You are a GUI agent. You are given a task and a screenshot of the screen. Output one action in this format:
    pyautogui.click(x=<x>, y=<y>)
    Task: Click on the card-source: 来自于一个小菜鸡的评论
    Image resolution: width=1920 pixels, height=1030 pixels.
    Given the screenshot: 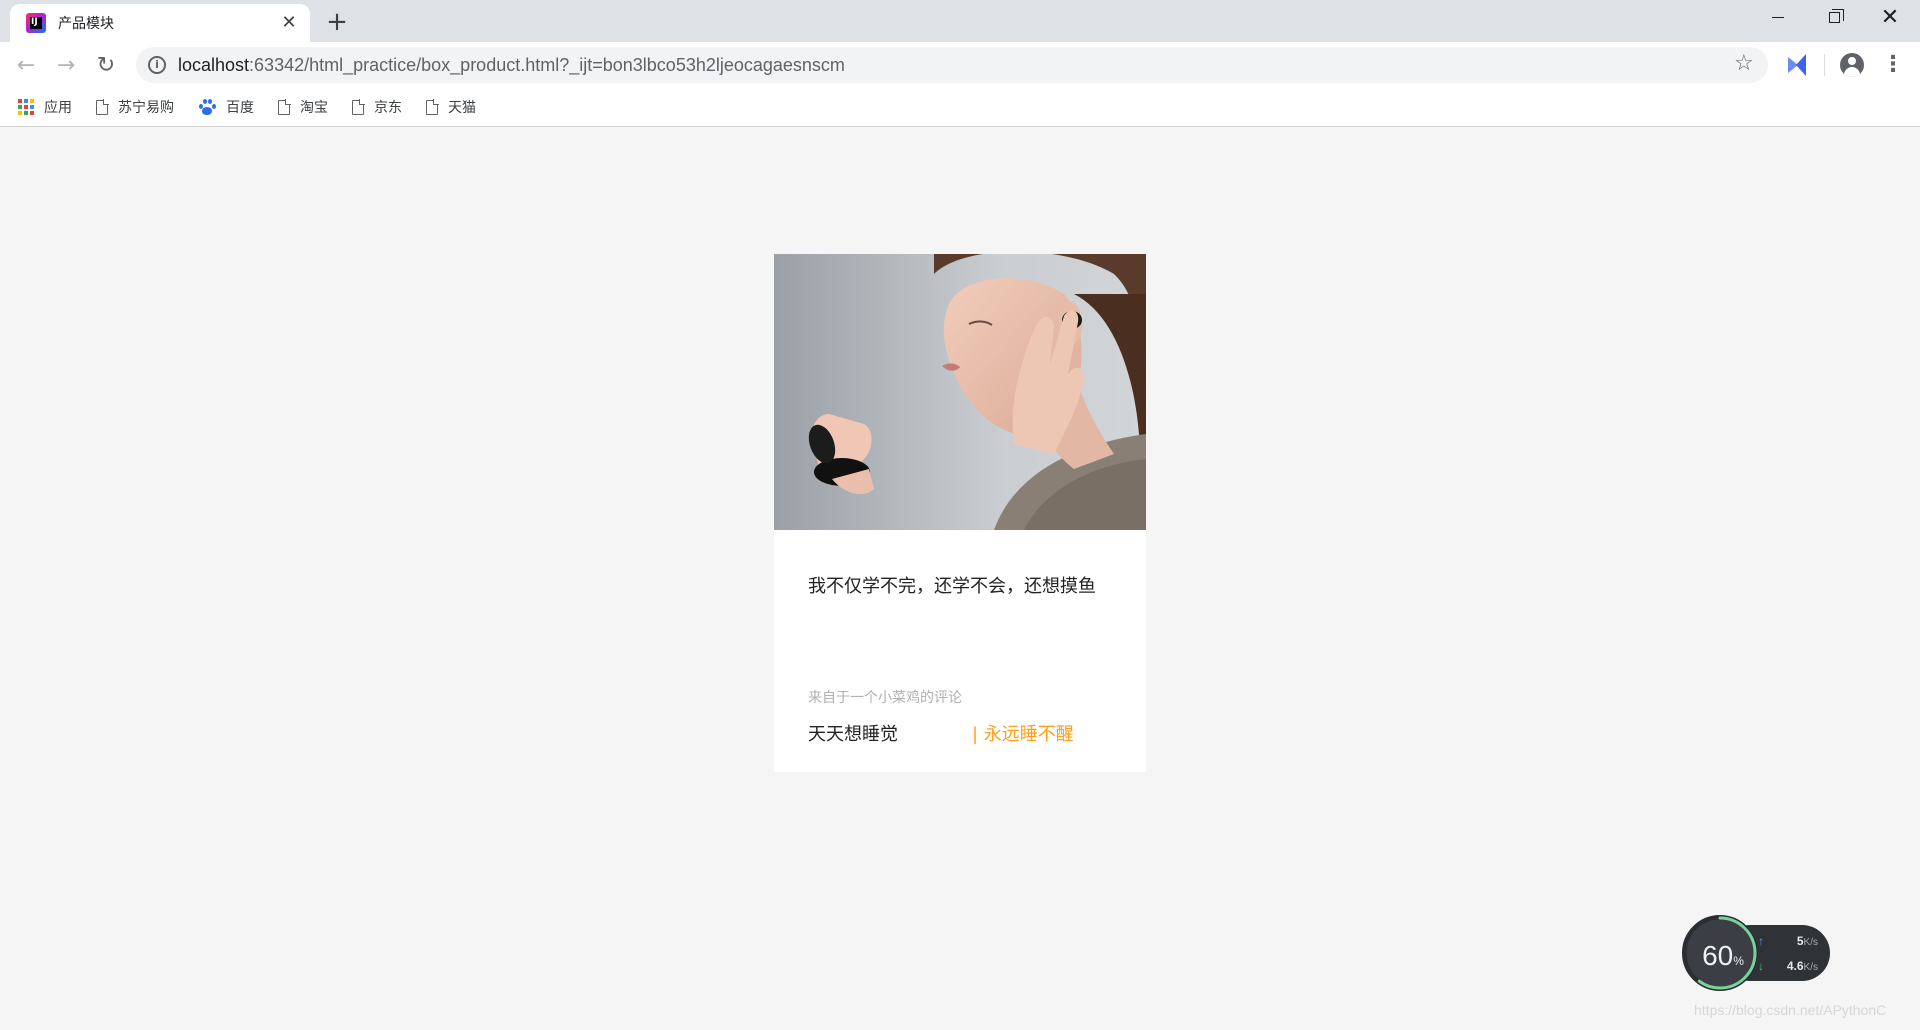 What is the action you would take?
    pyautogui.click(x=885, y=698)
    